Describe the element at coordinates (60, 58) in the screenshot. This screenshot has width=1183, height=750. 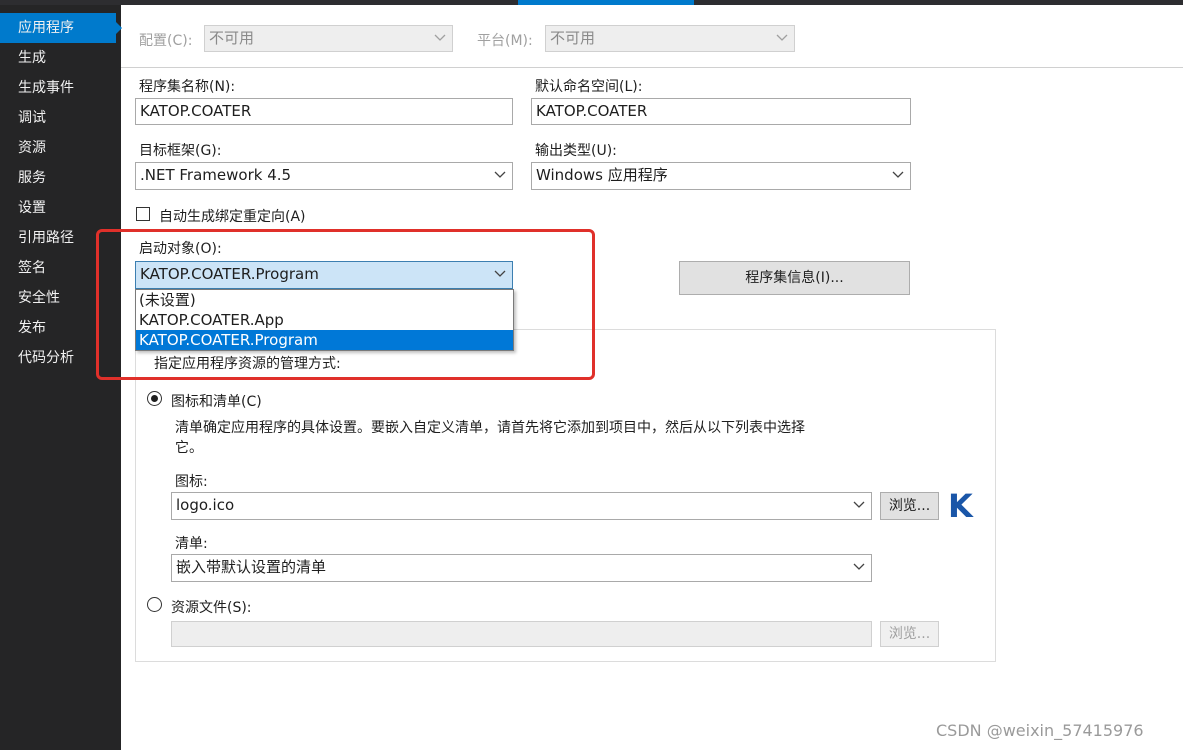
I see `sidebar-item-build: 生成` at that location.